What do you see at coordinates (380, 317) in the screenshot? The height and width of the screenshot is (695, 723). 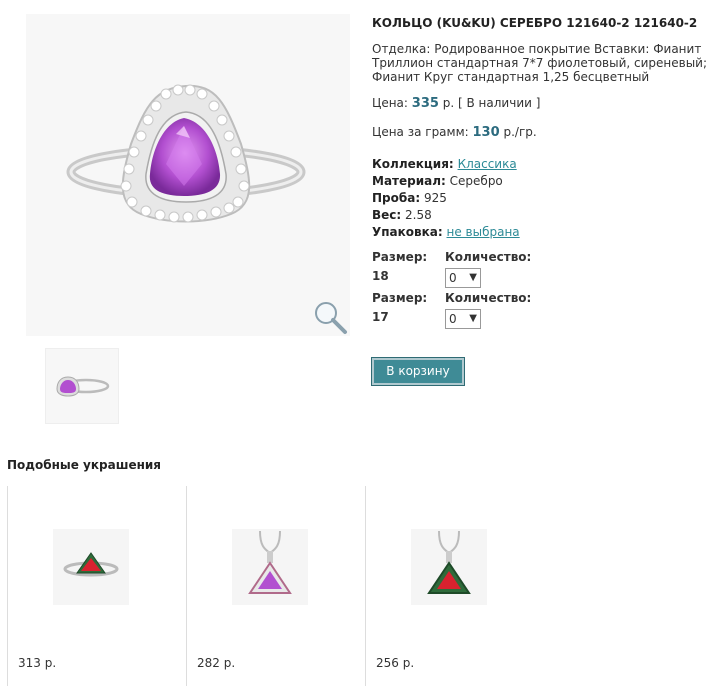 I see `size-value: 17` at bounding box center [380, 317].